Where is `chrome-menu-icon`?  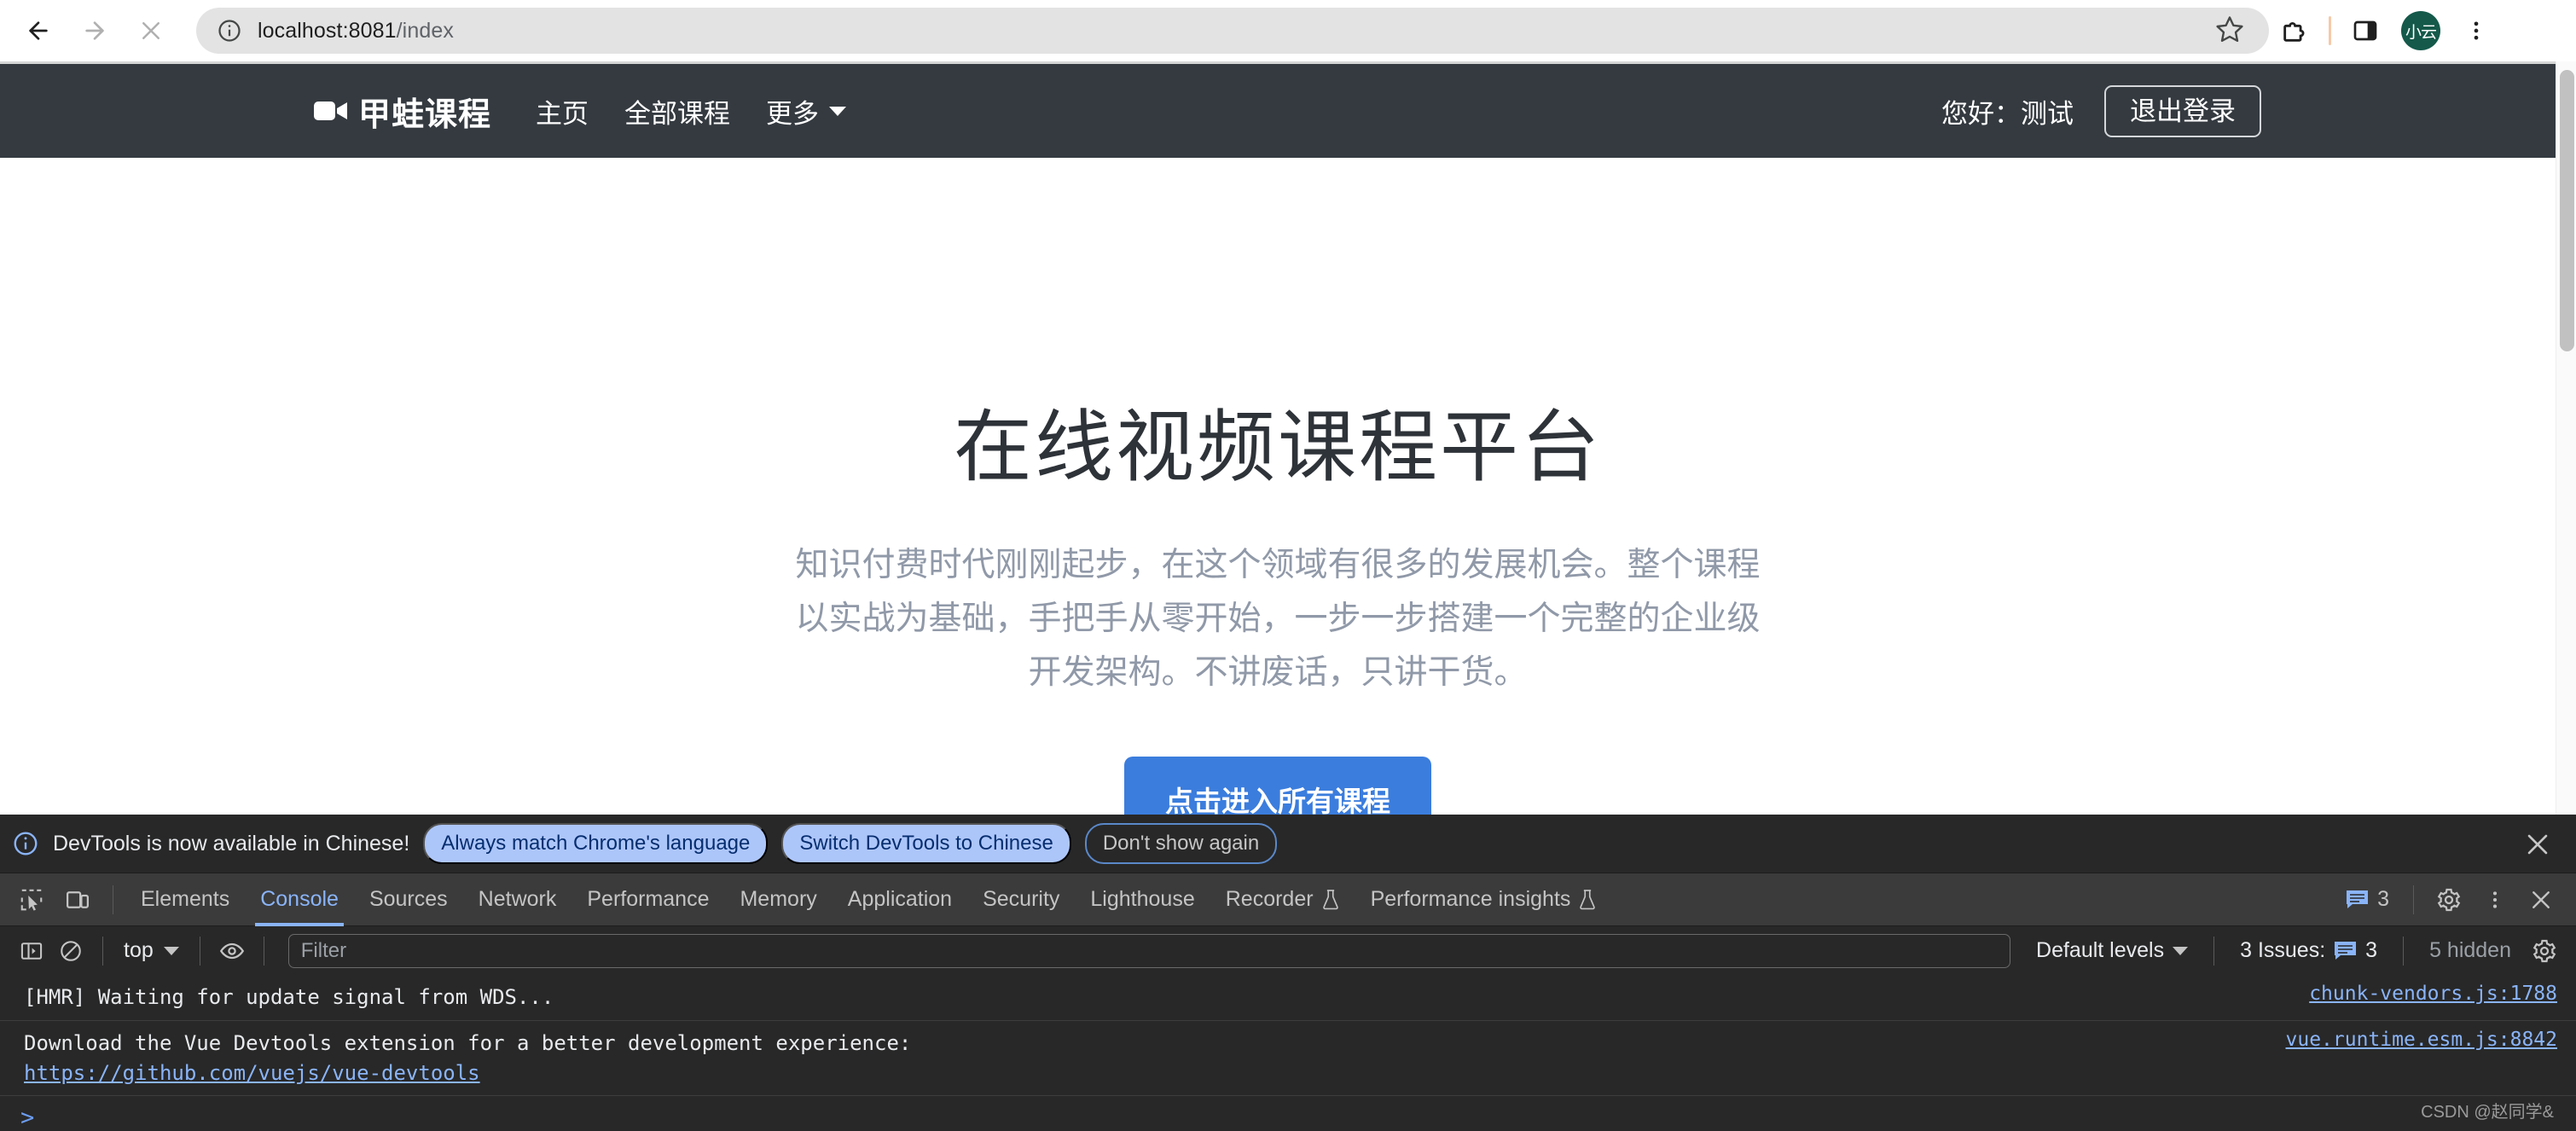 chrome-menu-icon is located at coordinates (2476, 30).